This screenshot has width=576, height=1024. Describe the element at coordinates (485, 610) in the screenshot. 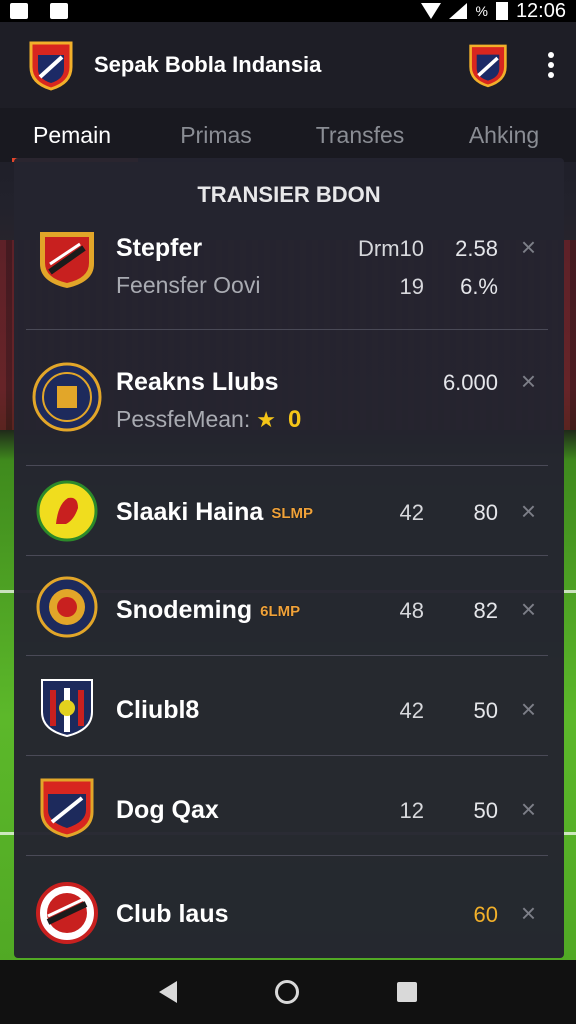

I see `value-secondary: 82` at that location.